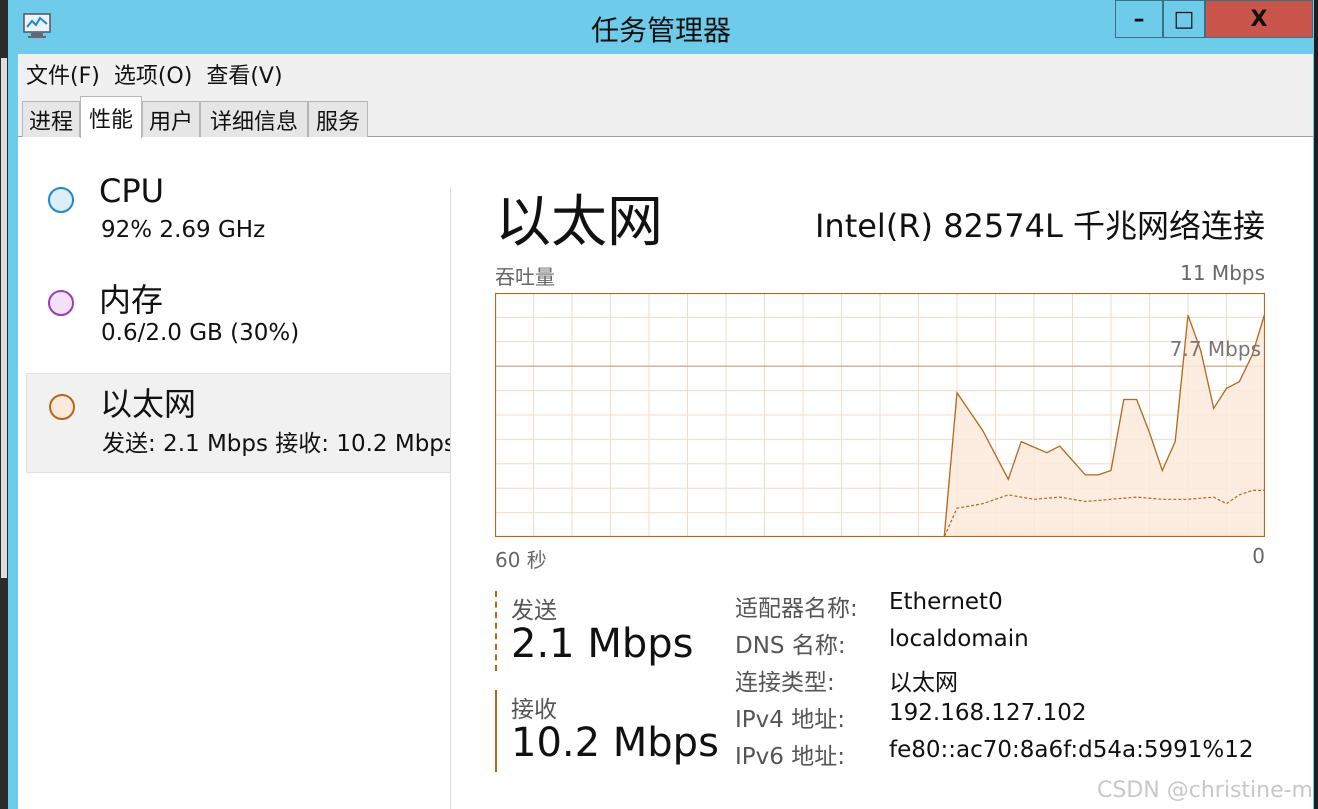 Image resolution: width=1318 pixels, height=809 pixels. Describe the element at coordinates (244, 74) in the screenshot. I see `menu-view: 查看(V)` at that location.